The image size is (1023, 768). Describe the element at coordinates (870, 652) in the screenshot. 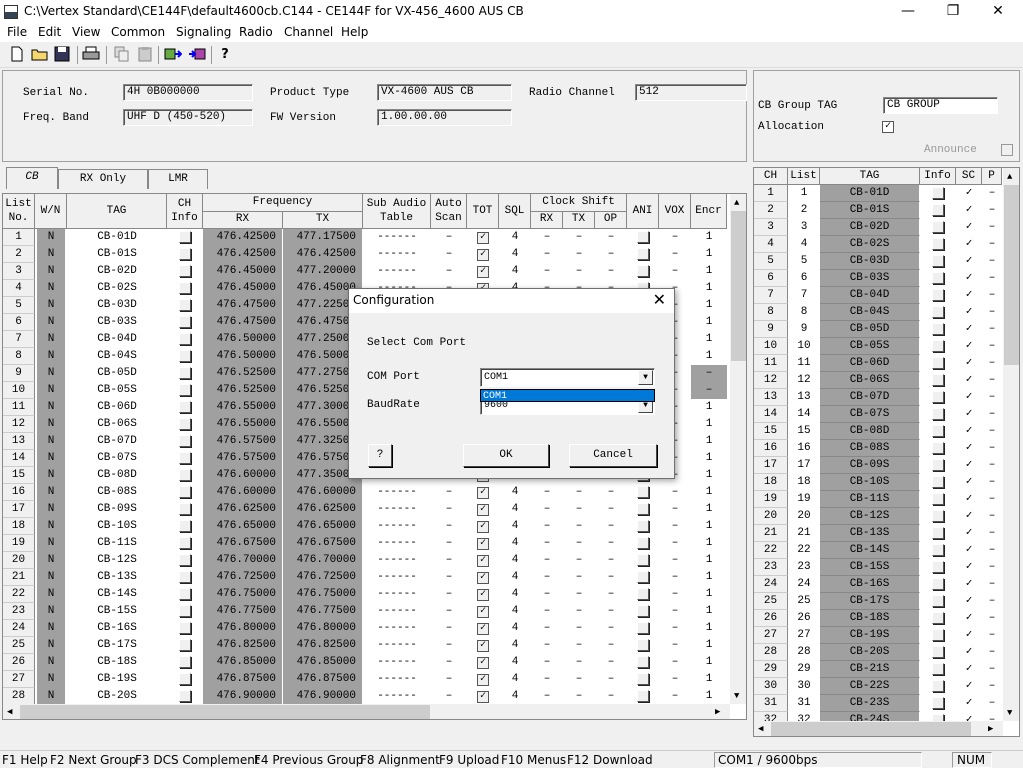

I see `tag-cell: CB-20S` at that location.